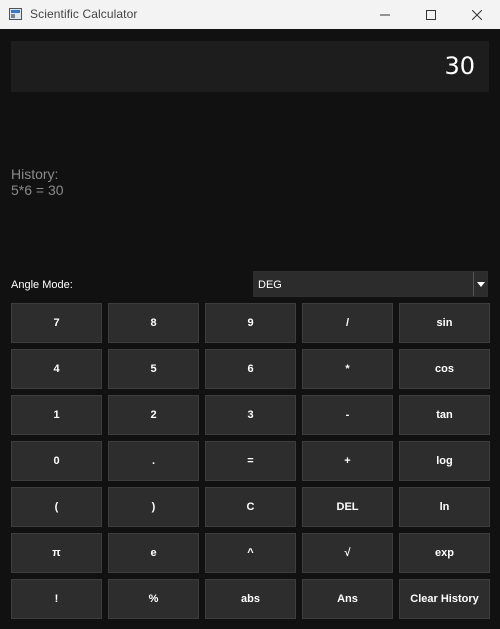 This screenshot has width=500, height=629. What do you see at coordinates (480, 284) in the screenshot?
I see `chevron-down-icon` at bounding box center [480, 284].